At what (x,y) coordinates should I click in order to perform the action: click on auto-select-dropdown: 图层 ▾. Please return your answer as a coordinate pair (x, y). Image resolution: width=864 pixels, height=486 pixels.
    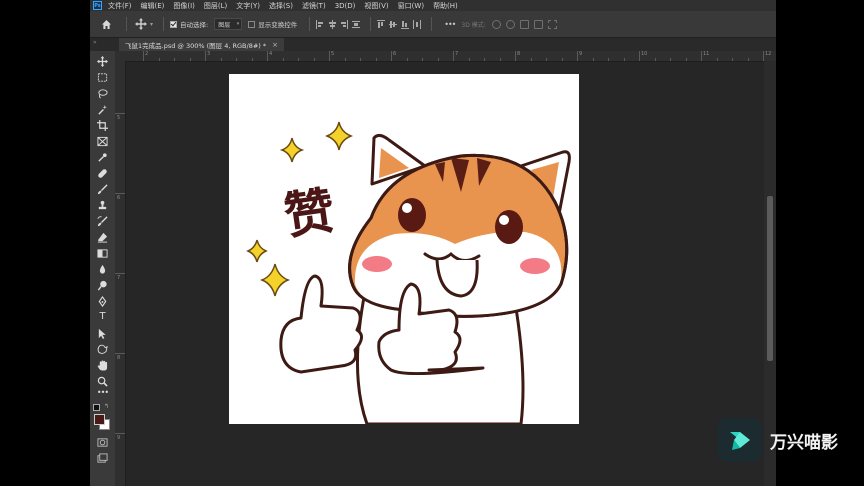
    Looking at the image, I should click on (228, 24).